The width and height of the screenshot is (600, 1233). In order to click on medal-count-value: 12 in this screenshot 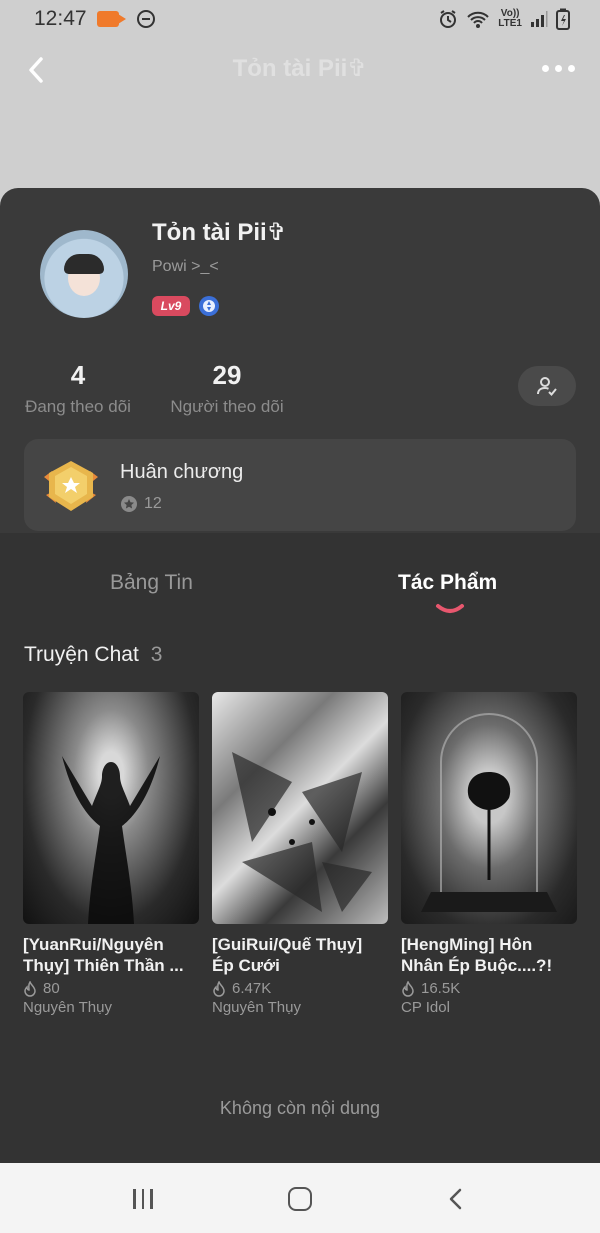, I will do `click(153, 503)`.